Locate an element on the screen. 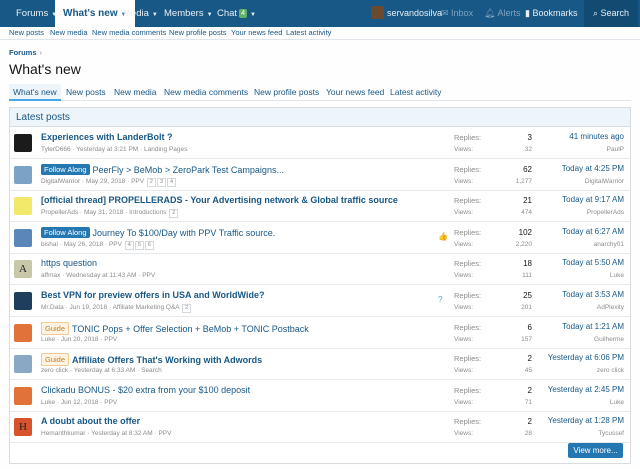 Image resolution: width=640 pixels, height=469 pixels. thread-date: Jun 20, 2018 is located at coordinates (80, 339).